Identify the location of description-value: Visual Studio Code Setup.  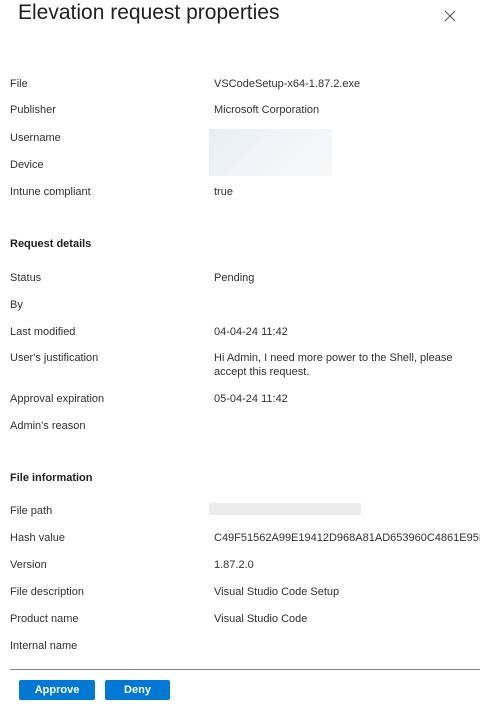
(277, 592).